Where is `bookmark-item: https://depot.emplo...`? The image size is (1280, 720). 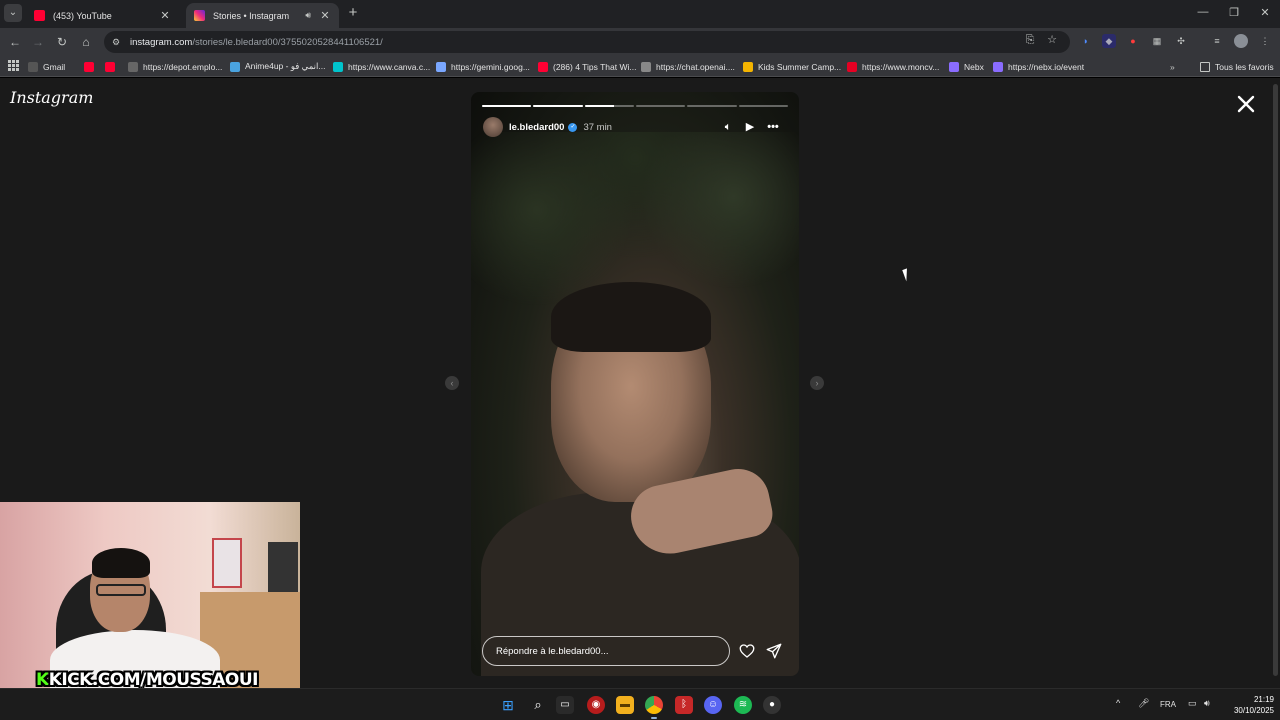 bookmark-item: https://depot.emplo... is located at coordinates (175, 66).